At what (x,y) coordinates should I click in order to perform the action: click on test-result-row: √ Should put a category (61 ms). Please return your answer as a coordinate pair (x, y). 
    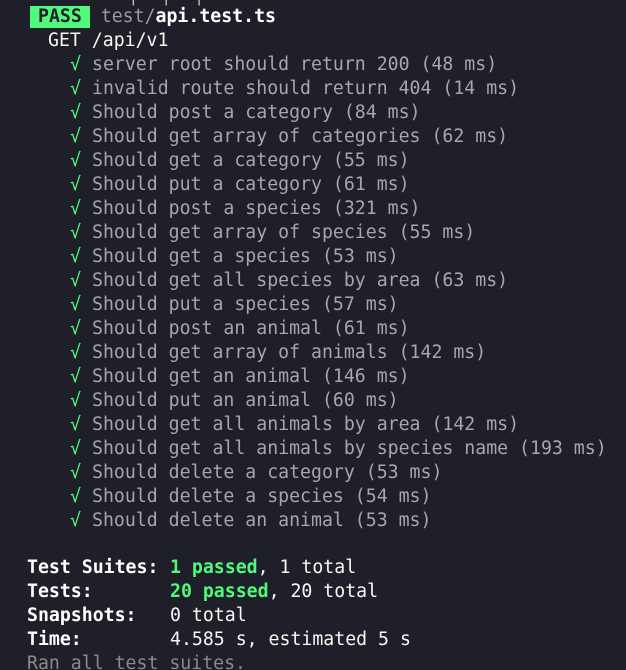
    Looking at the image, I should click on (240, 185).